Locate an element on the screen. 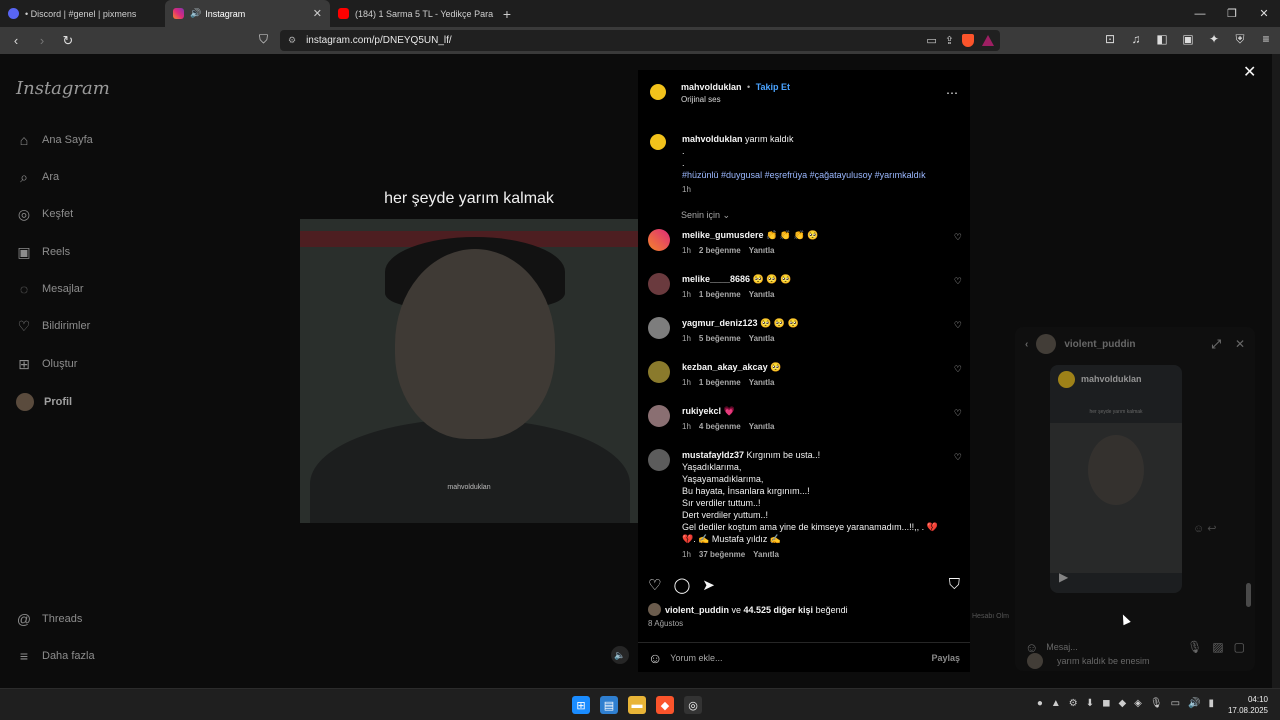 The width and height of the screenshot is (1280, 720). volume-icon: 🔊 is located at coordinates (1194, 703).